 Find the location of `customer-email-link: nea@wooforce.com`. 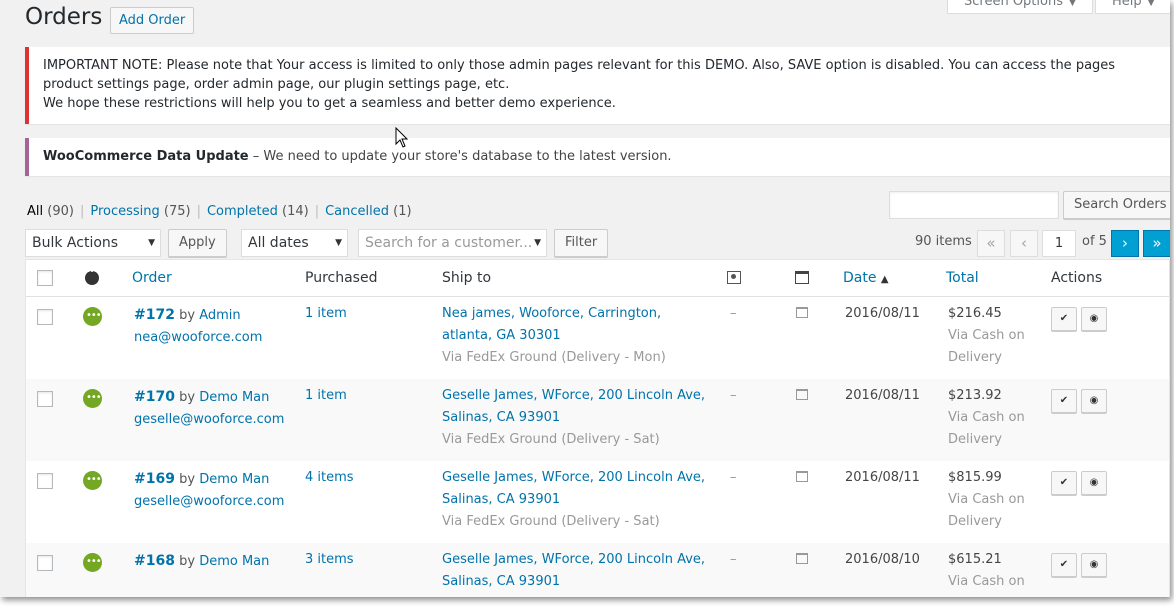

customer-email-link: nea@wooforce.com is located at coordinates (198, 337).